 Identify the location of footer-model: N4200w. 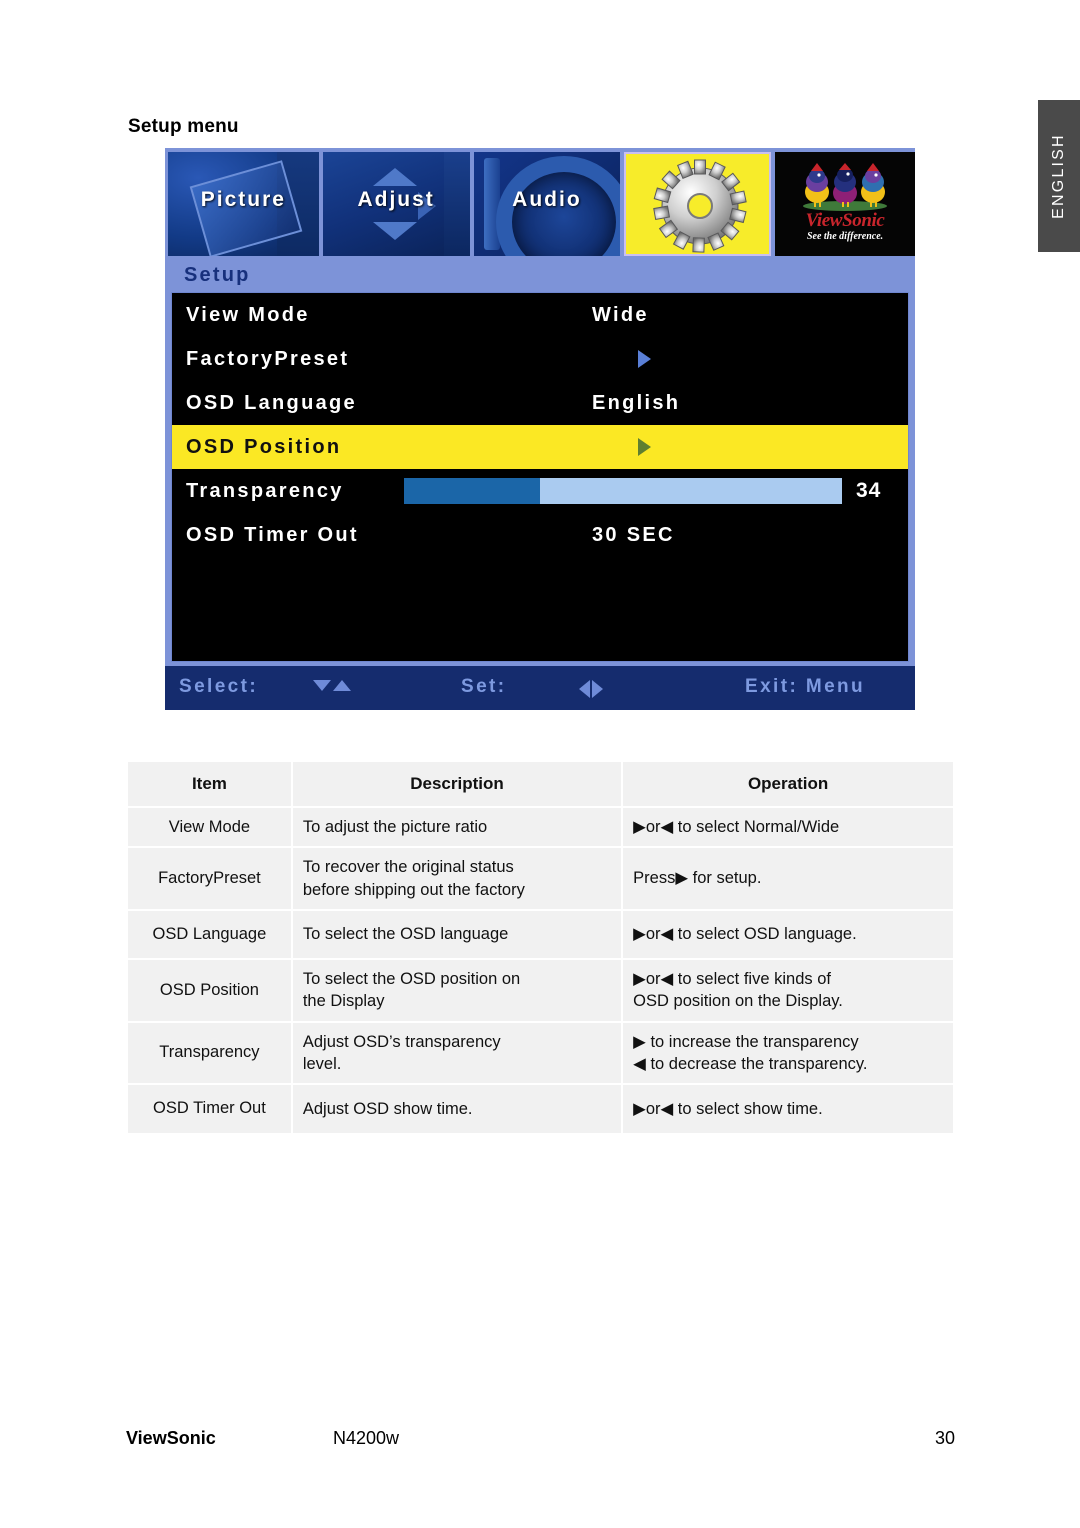
(366, 1438).